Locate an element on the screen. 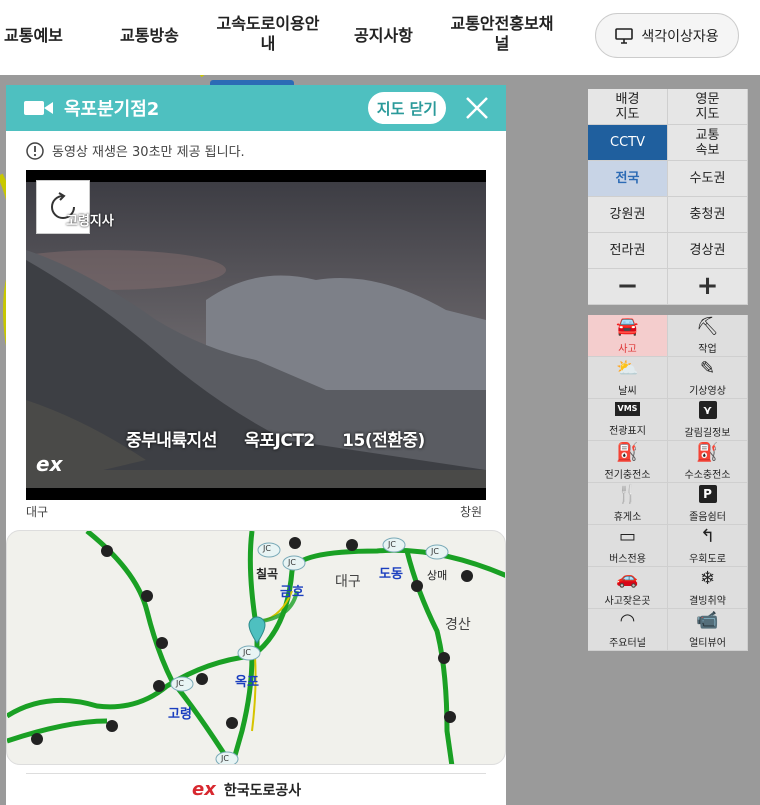  monitor-icon is located at coordinates (624, 35).